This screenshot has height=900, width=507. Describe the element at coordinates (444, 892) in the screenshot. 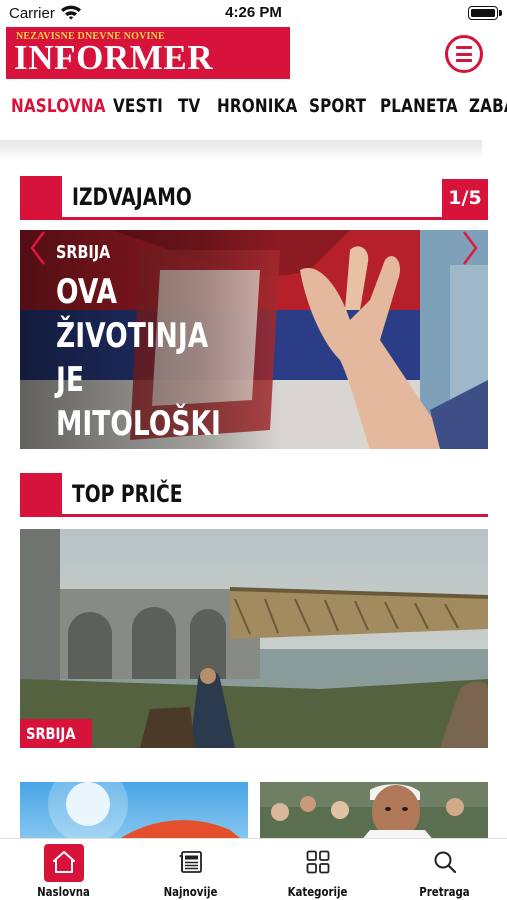

I see `tab-label: Pretraga` at that location.